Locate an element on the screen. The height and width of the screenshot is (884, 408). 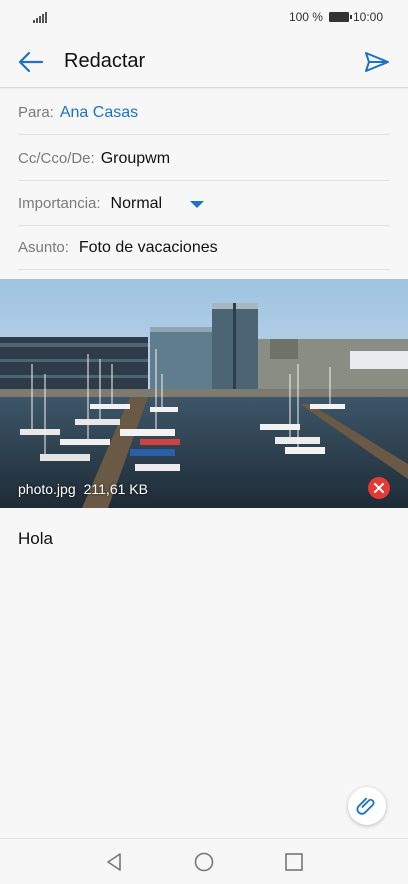
status-bar: 100 % 10:00 is located at coordinates (204, 18).